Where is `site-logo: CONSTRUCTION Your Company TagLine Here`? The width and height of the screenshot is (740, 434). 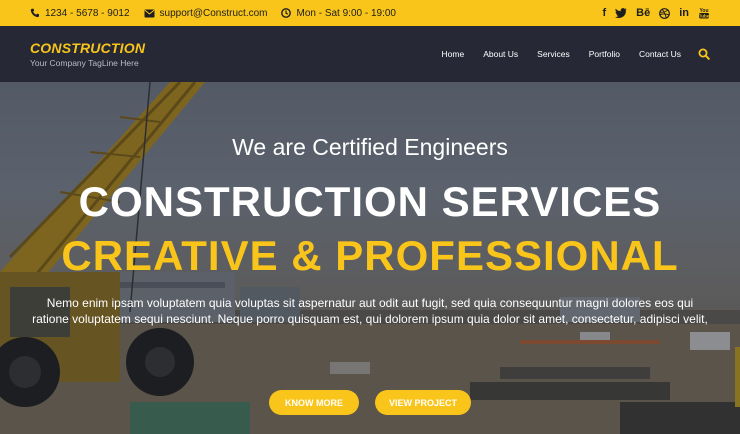 site-logo: CONSTRUCTION Your Company TagLine Here is located at coordinates (87, 54).